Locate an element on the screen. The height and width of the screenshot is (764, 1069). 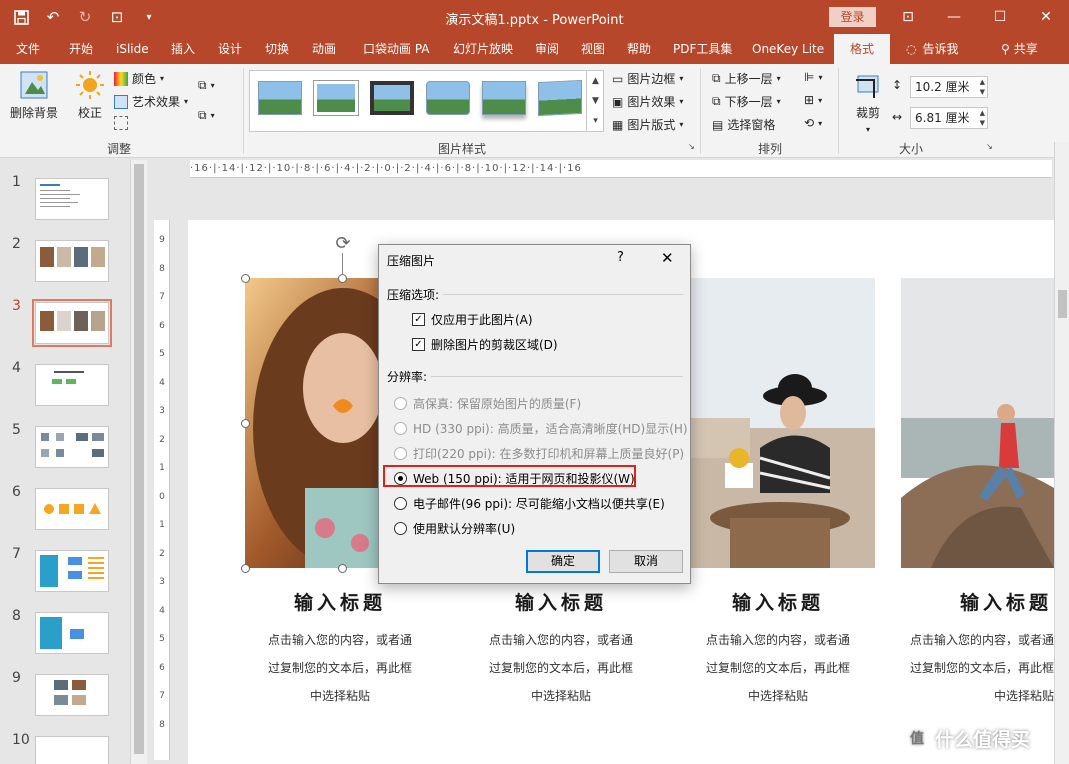
tab-review: 审阅 is located at coordinates (547, 49).